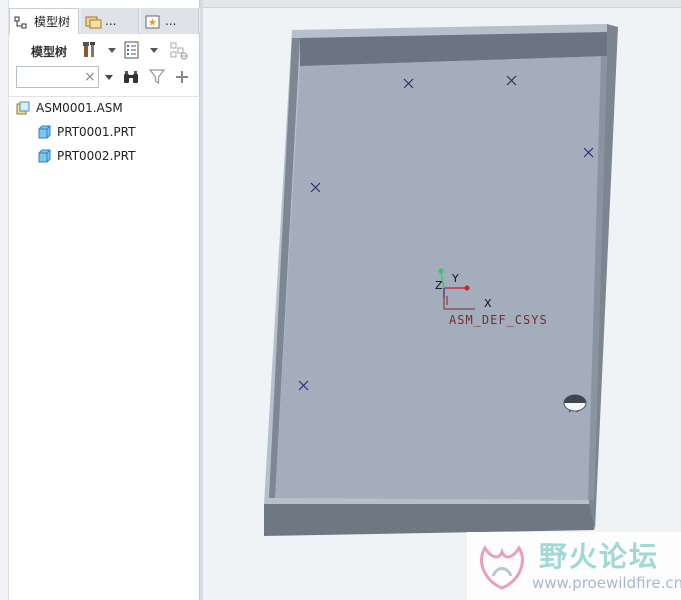 This screenshot has height=600, width=681. Describe the element at coordinates (93, 21) in the screenshot. I see `folder-icon` at that location.